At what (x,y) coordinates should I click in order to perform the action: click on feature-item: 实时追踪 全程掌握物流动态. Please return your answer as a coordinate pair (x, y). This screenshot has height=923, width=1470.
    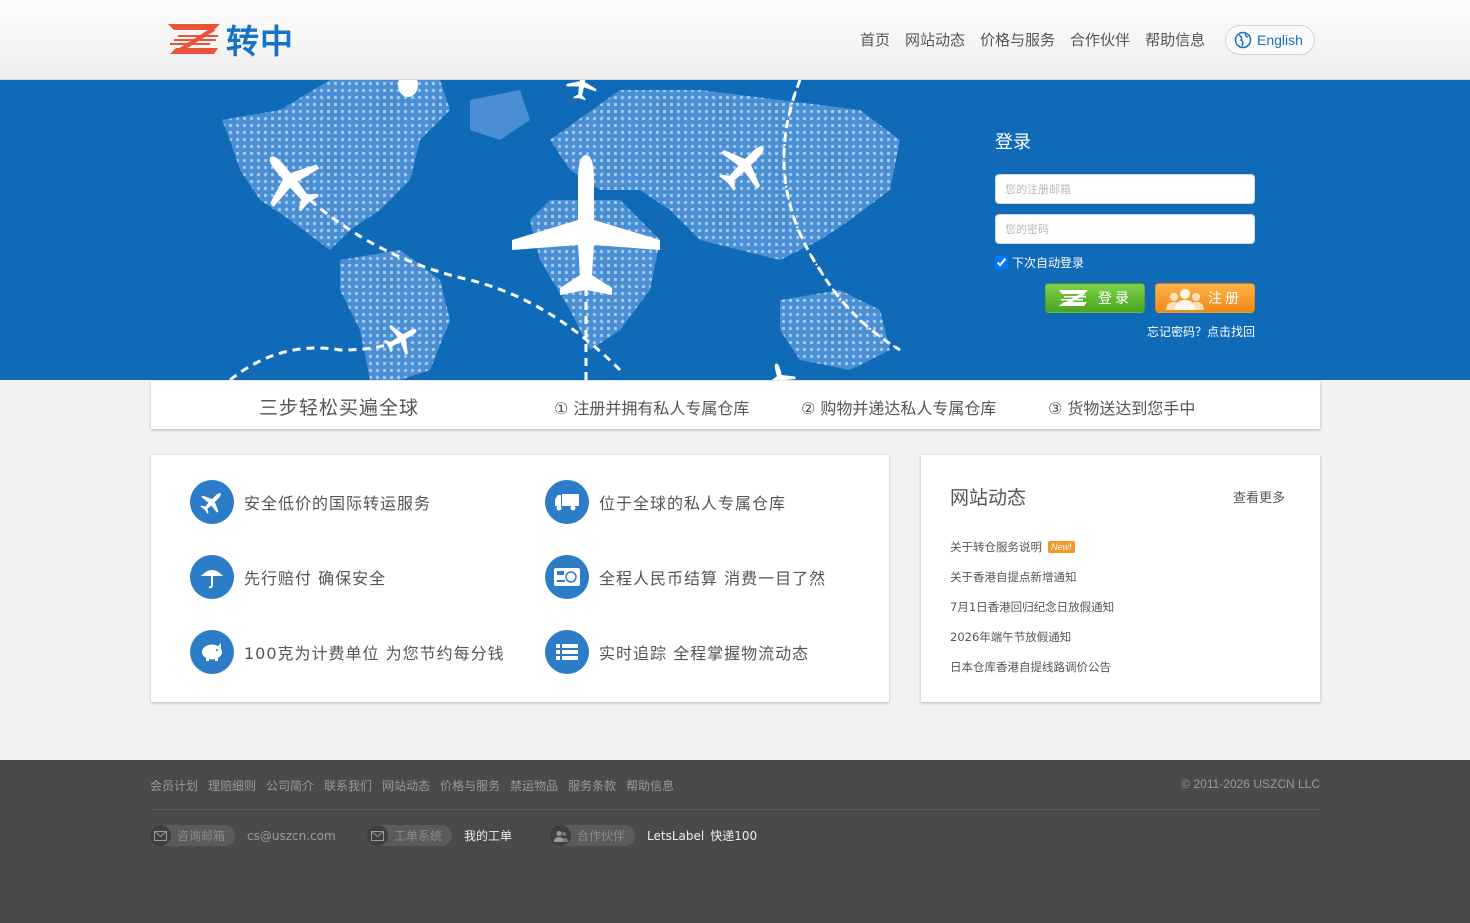
    Looking at the image, I should click on (677, 652).